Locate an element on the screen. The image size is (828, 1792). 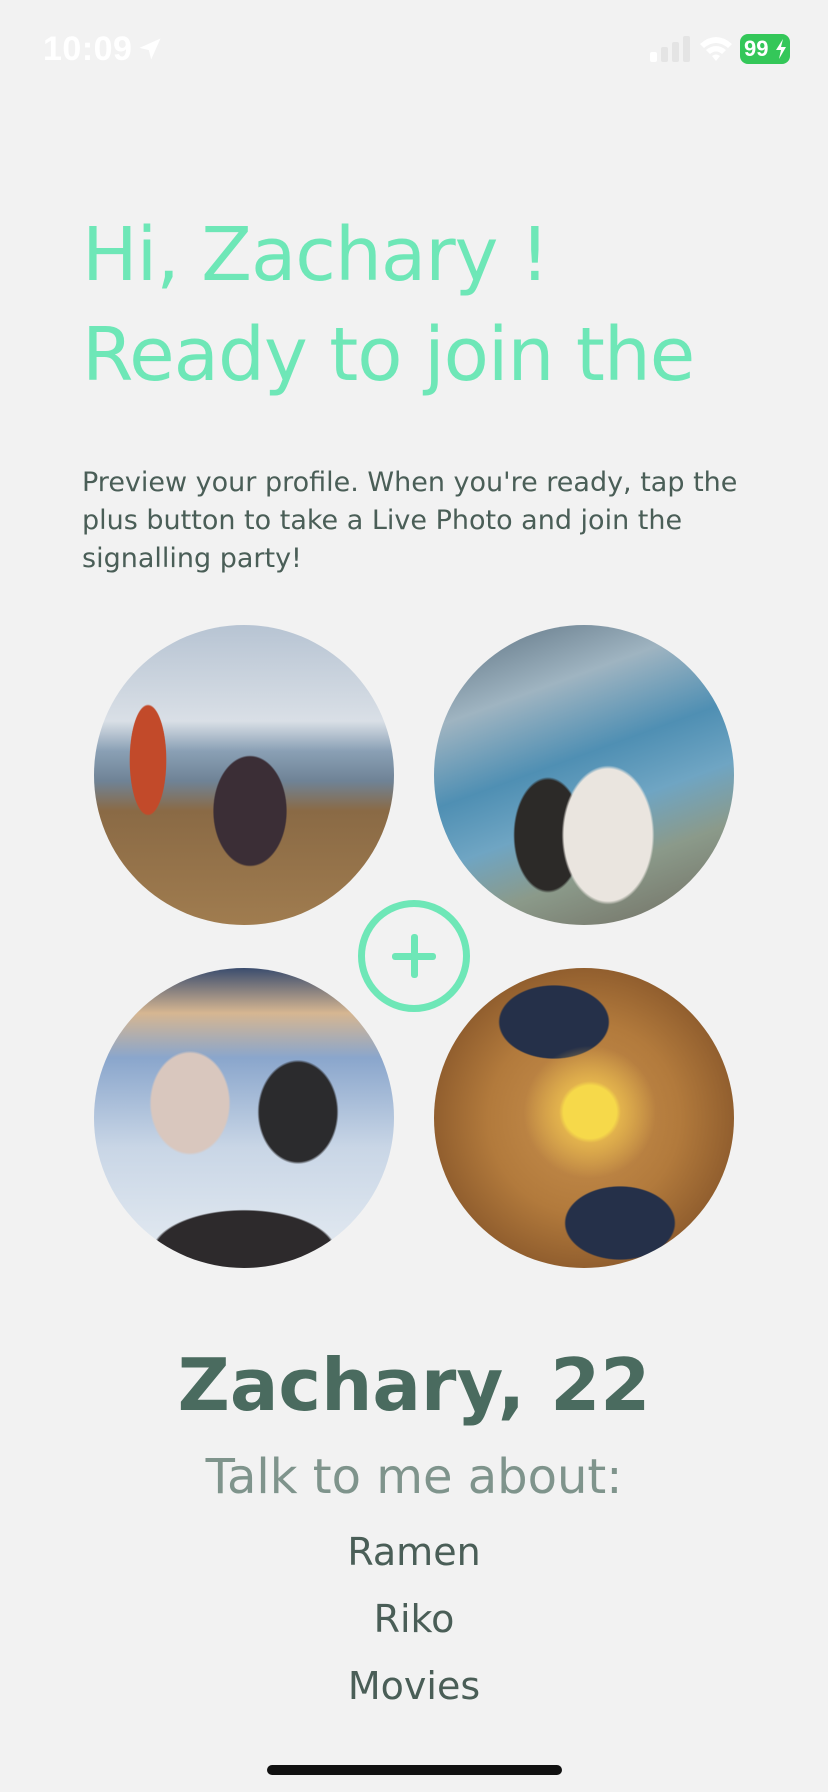
interest-item: Movies is located at coordinates (414, 1686).